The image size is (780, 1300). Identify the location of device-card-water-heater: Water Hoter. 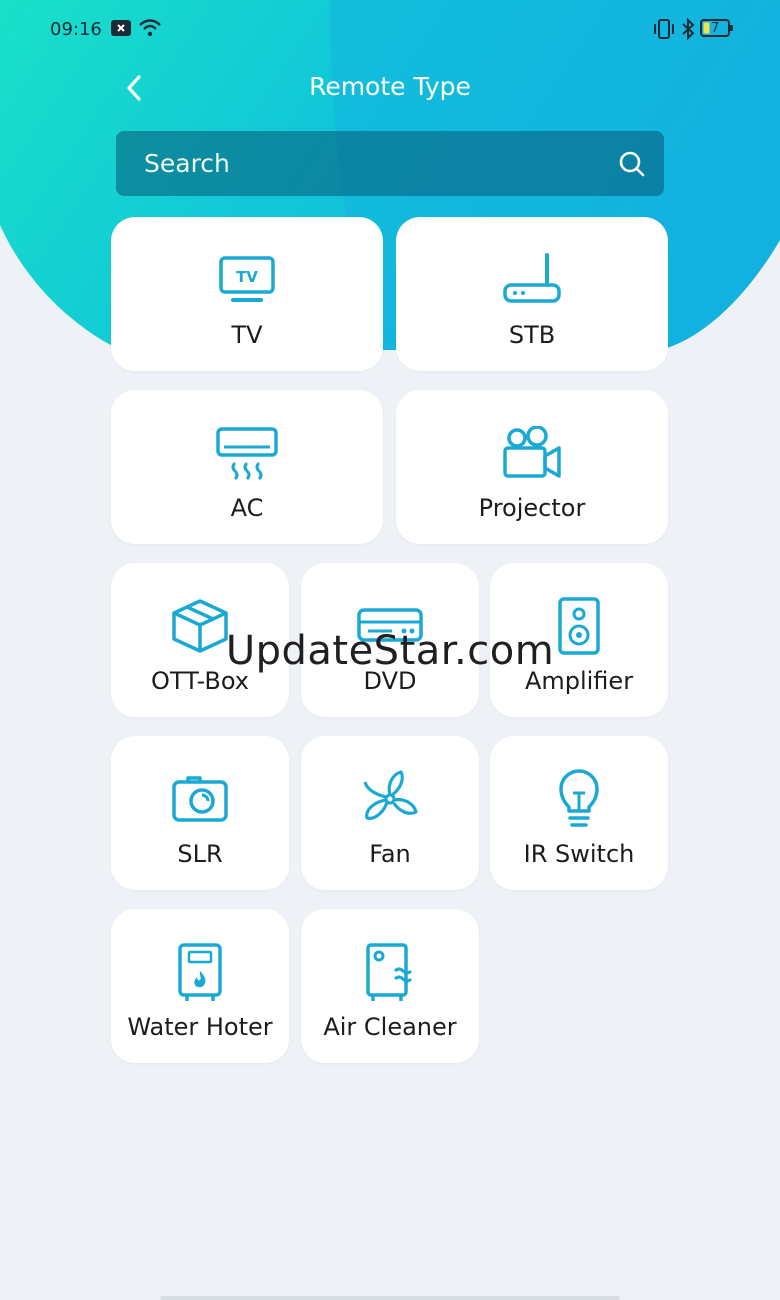
(200, 986).